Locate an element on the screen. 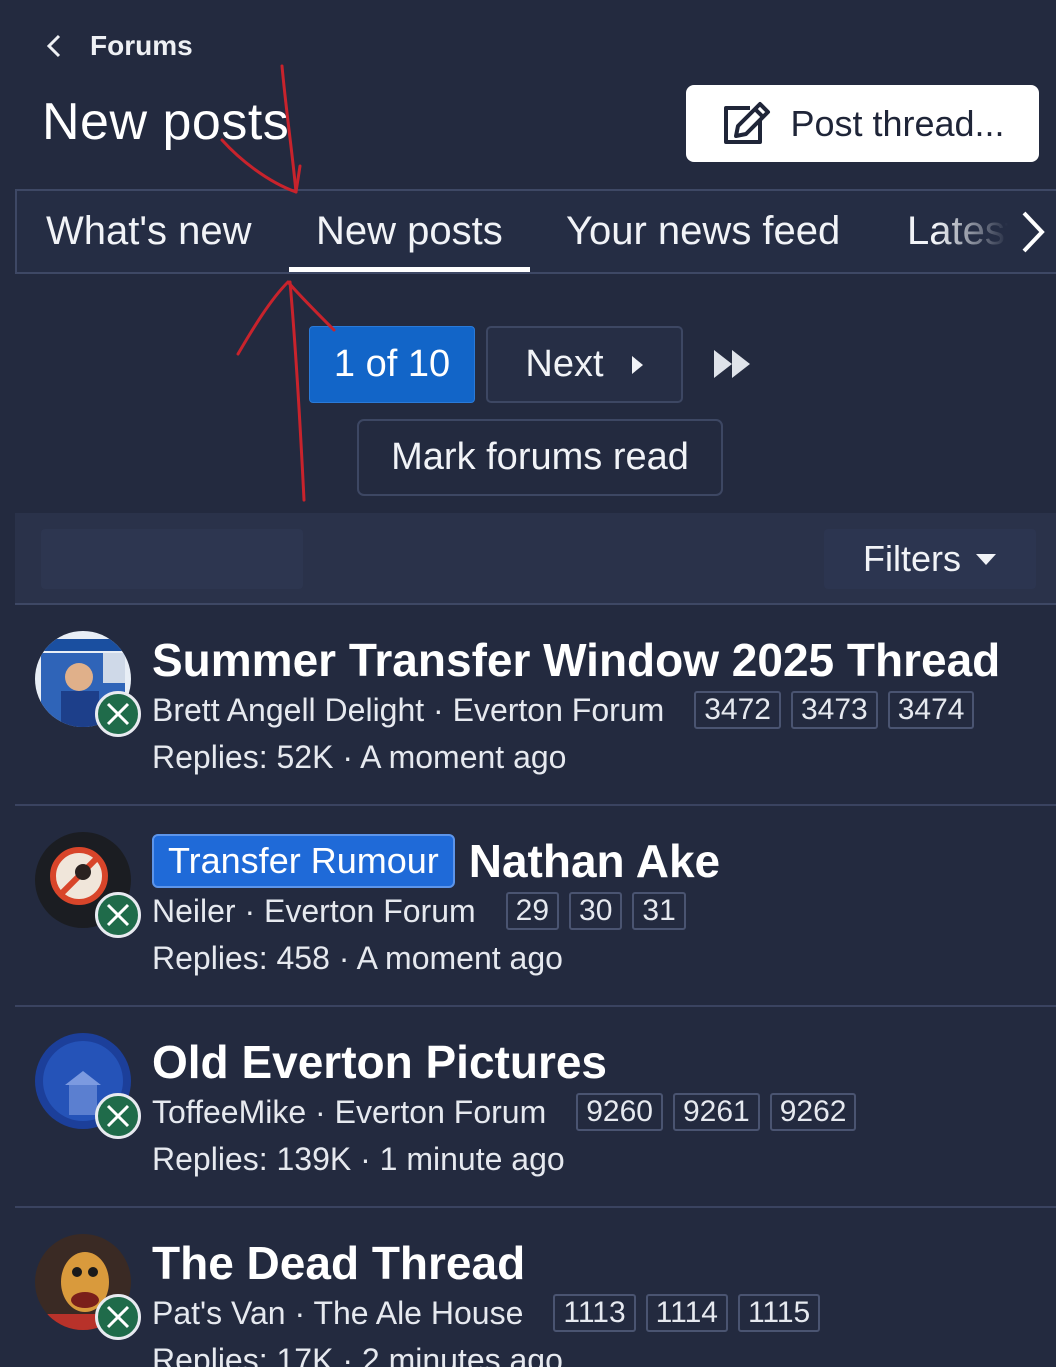 Image resolution: width=1056 pixels, height=1367 pixels. thread-prefix-label: Transfer Rumour is located at coordinates (303, 861).